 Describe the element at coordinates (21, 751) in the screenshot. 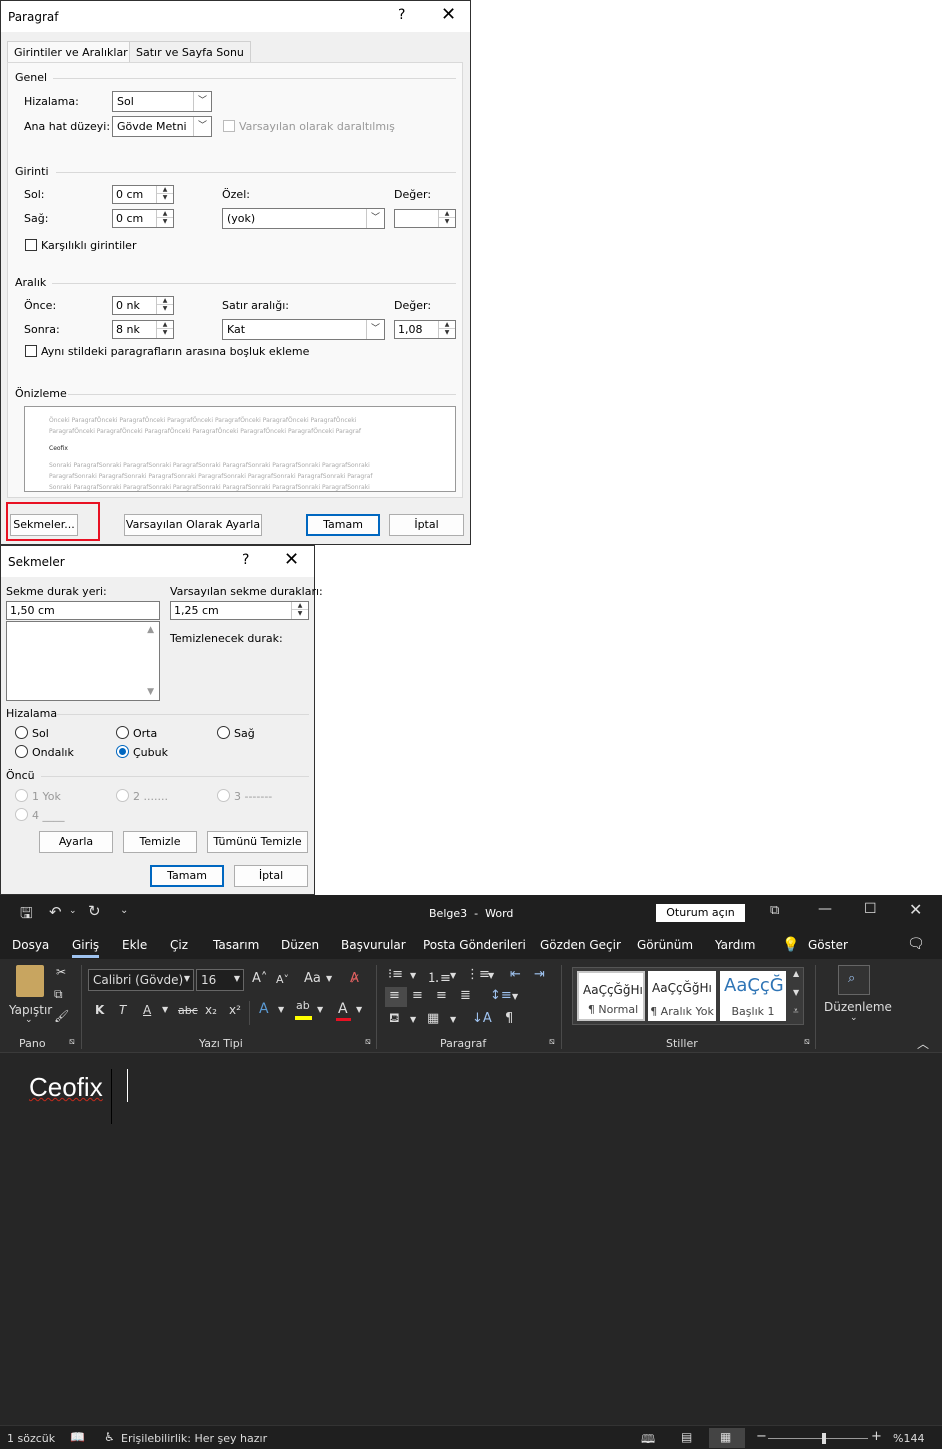

I see `radio-ondalik` at that location.